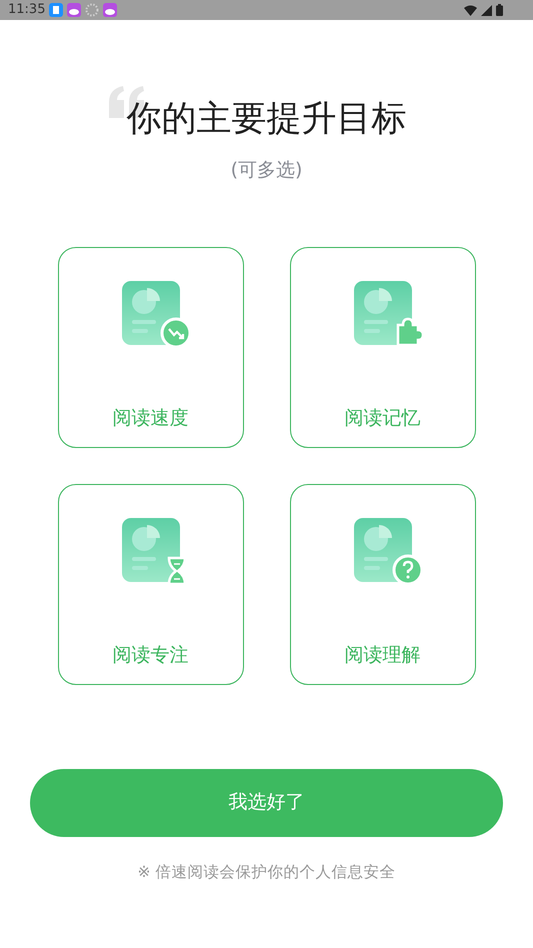 The height and width of the screenshot is (948, 533). Describe the element at coordinates (27, 10) in the screenshot. I see `status-time: 11:35` at that location.